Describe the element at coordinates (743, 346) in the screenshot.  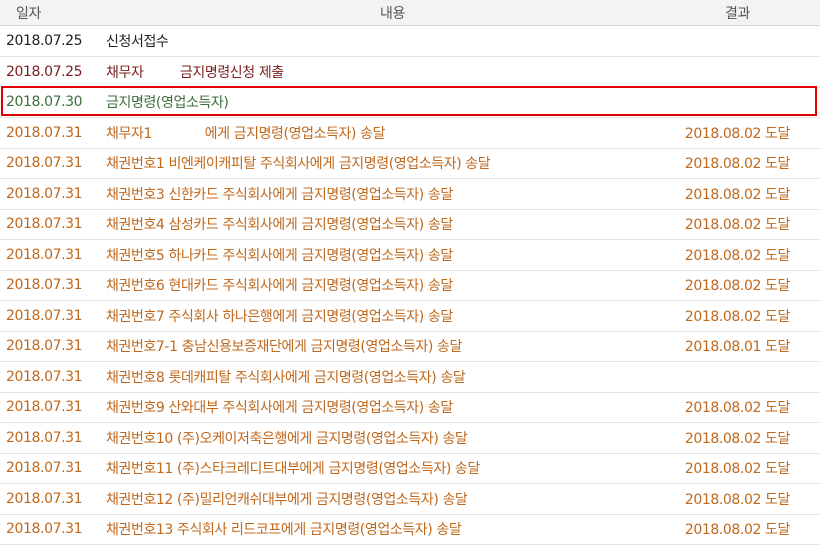
I see `row-result: 2018.08.01 도달` at that location.